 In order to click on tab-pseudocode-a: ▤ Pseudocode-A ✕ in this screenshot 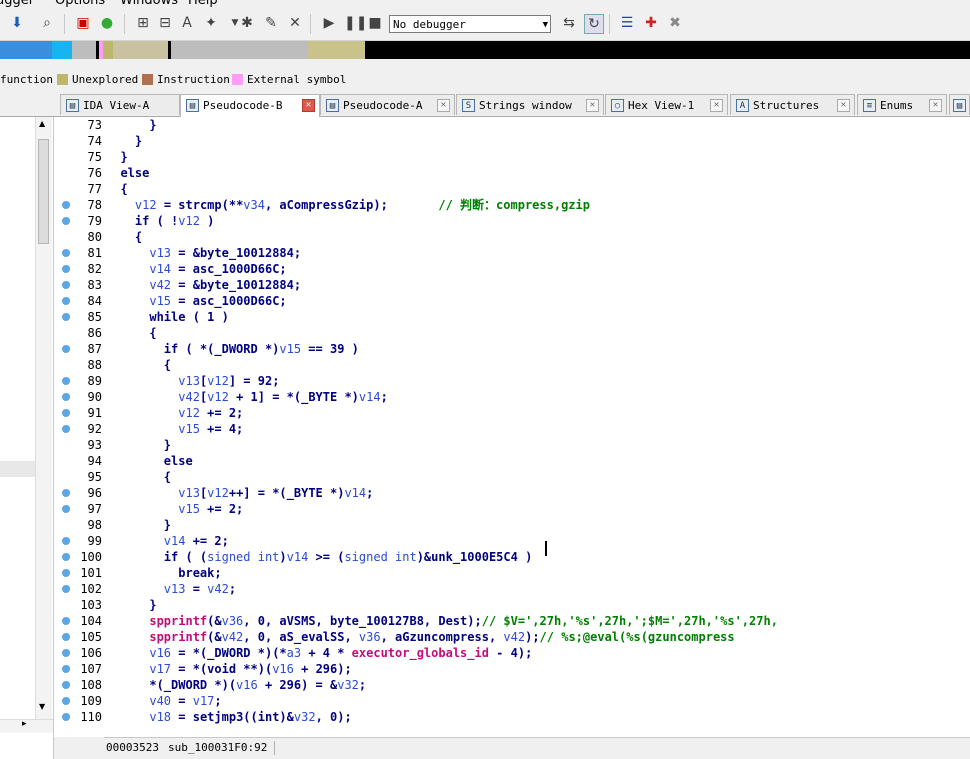, I will do `click(387, 104)`.